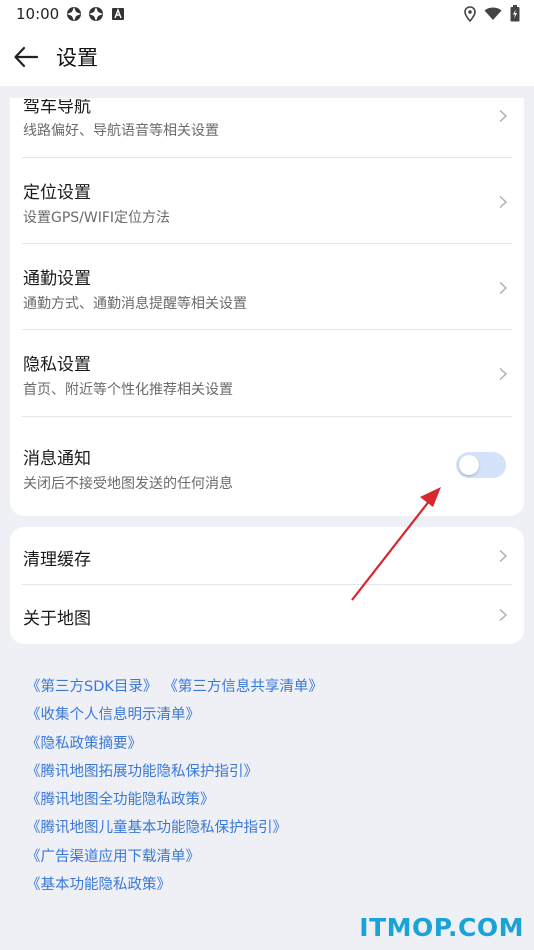 The height and width of the screenshot is (950, 534). Describe the element at coordinates (77, 58) in the screenshot. I see `page-title: 设置` at that location.